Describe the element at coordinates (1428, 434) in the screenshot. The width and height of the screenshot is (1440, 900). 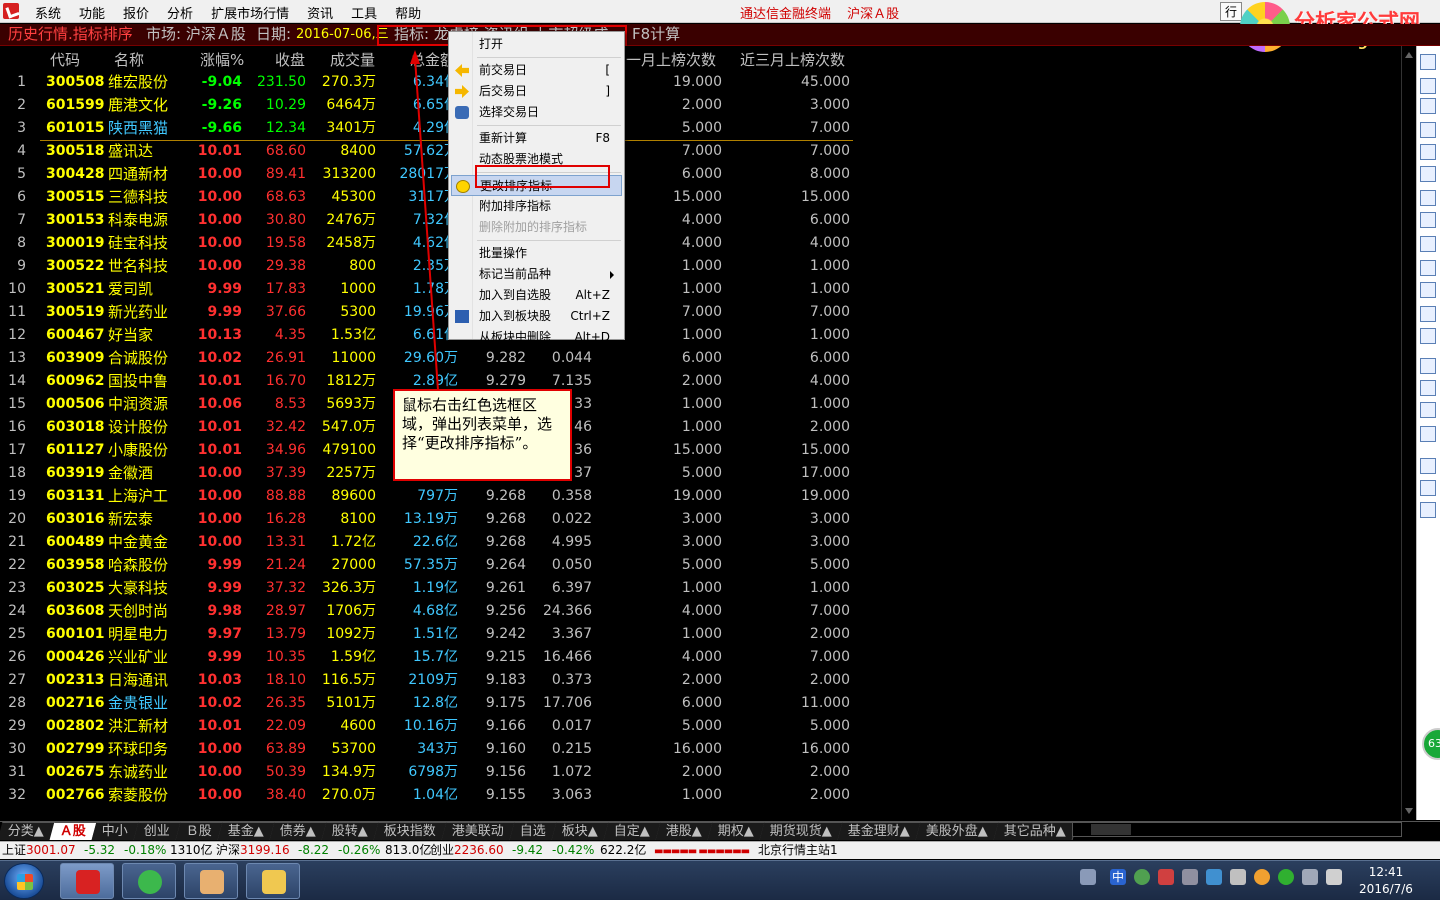
I see `doc-icon` at that location.